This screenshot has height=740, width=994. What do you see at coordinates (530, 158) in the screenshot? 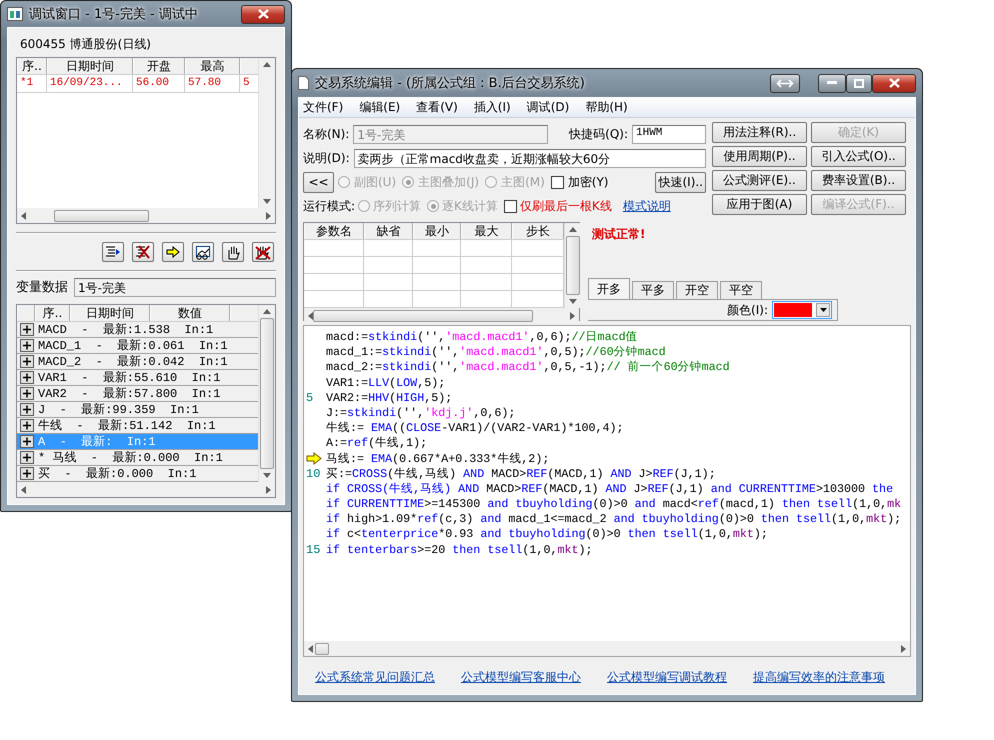
I see `description-field: 卖两步（正常macd收盘卖，近期涨幅较大60分` at bounding box center [530, 158].